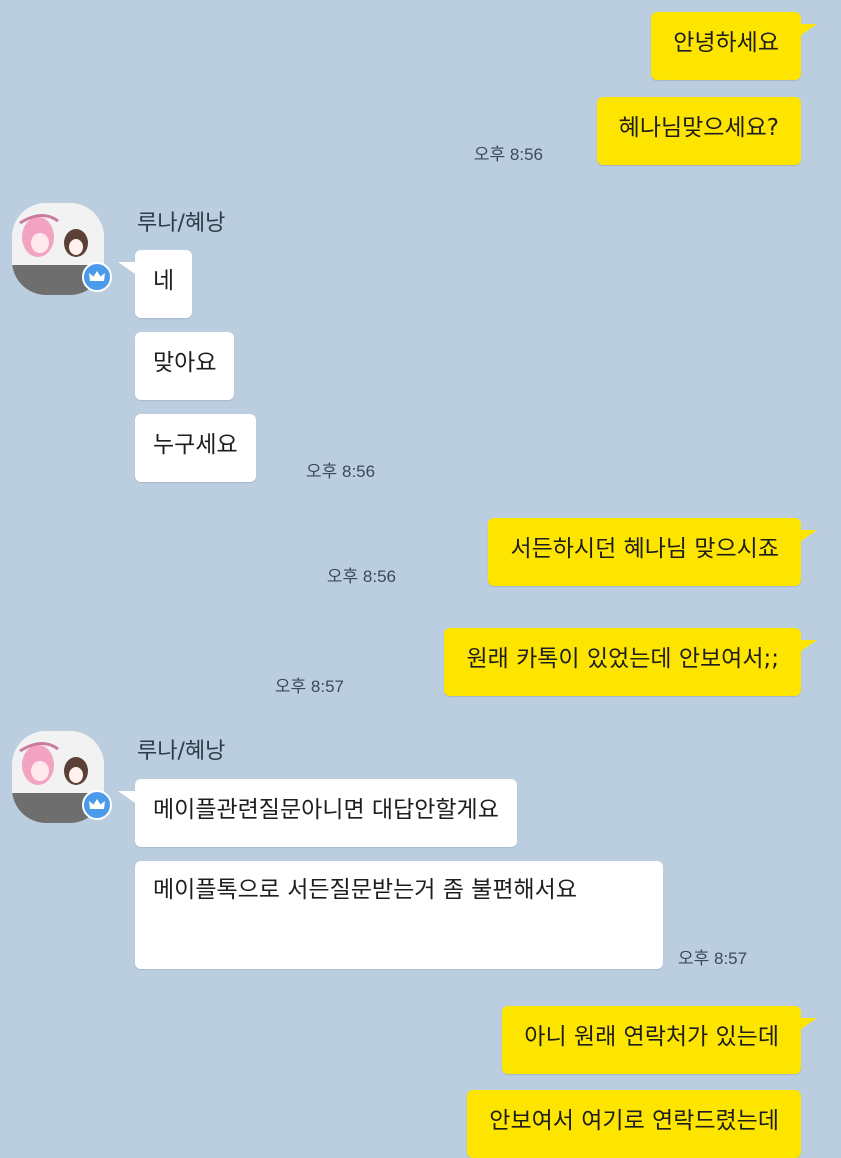 This screenshot has height=1158, width=841. I want to click on message-text: 누구세요, so click(195, 445).